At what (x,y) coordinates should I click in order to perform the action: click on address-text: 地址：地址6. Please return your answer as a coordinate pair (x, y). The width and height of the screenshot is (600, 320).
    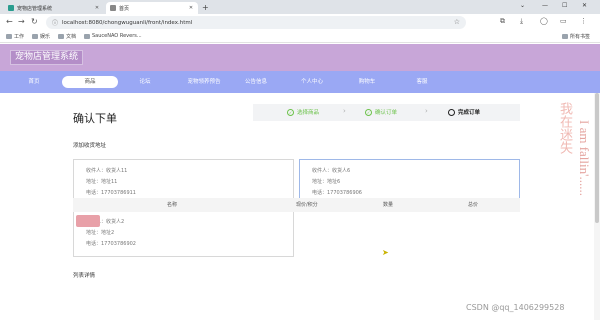
    Looking at the image, I should click on (326, 182).